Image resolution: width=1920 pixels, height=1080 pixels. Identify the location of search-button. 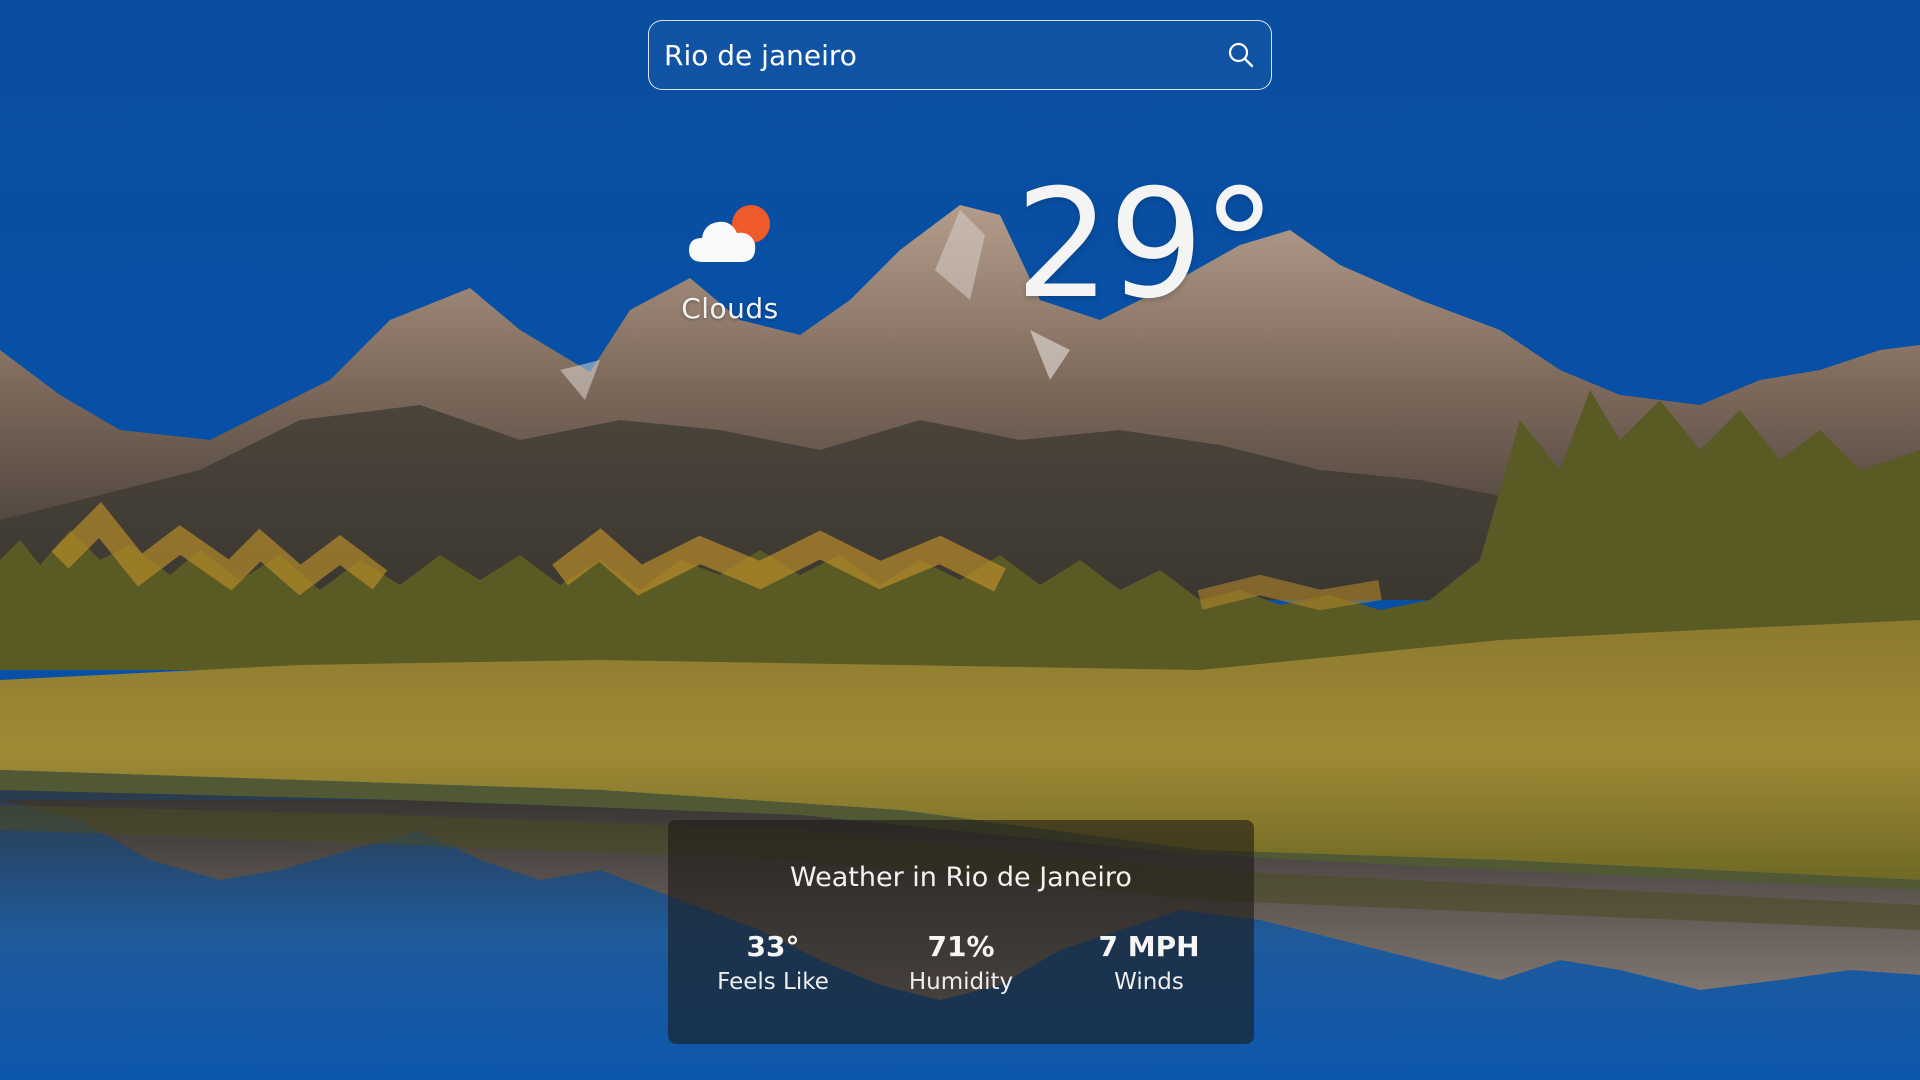
(1241, 55).